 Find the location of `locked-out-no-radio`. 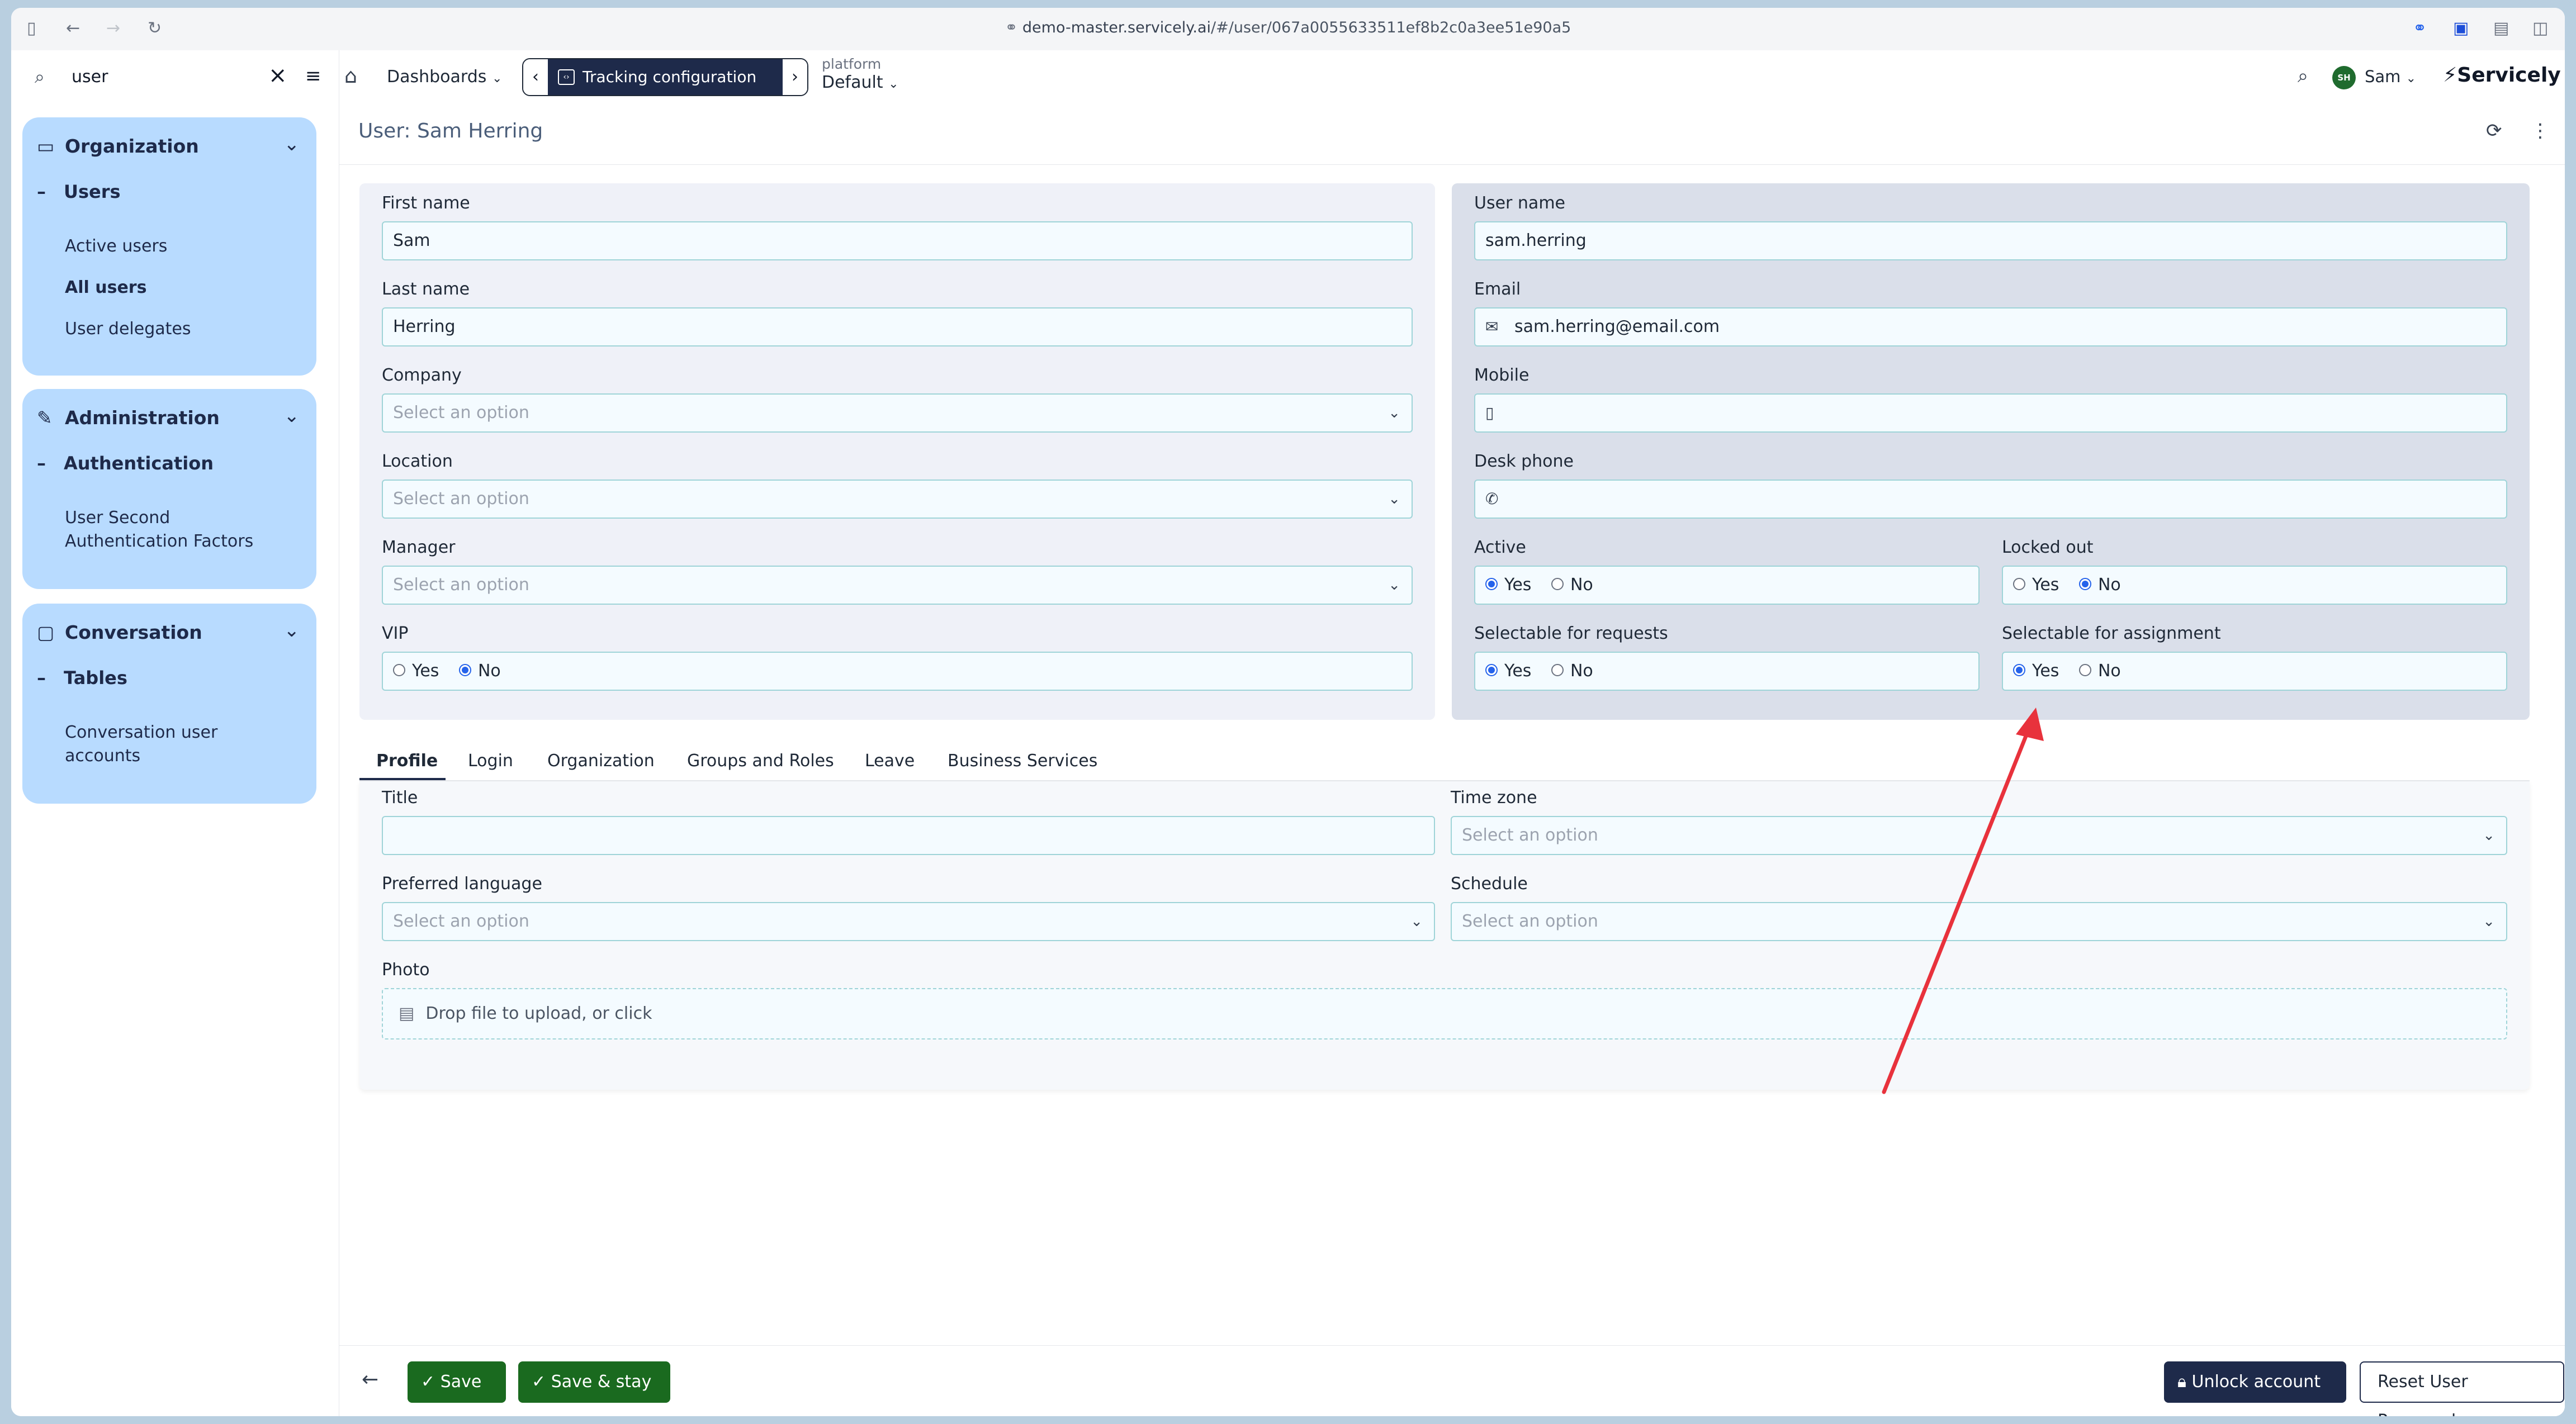

locked-out-no-radio is located at coordinates (2084, 583).